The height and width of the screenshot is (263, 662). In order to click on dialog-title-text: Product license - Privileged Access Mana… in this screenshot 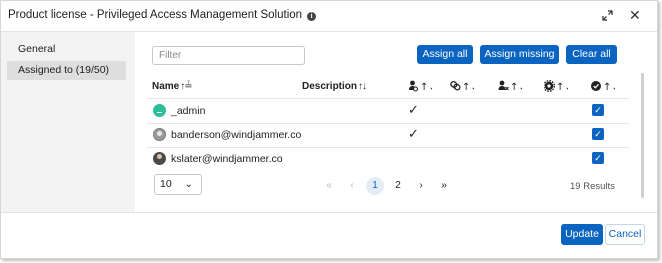, I will do `click(155, 15)`.